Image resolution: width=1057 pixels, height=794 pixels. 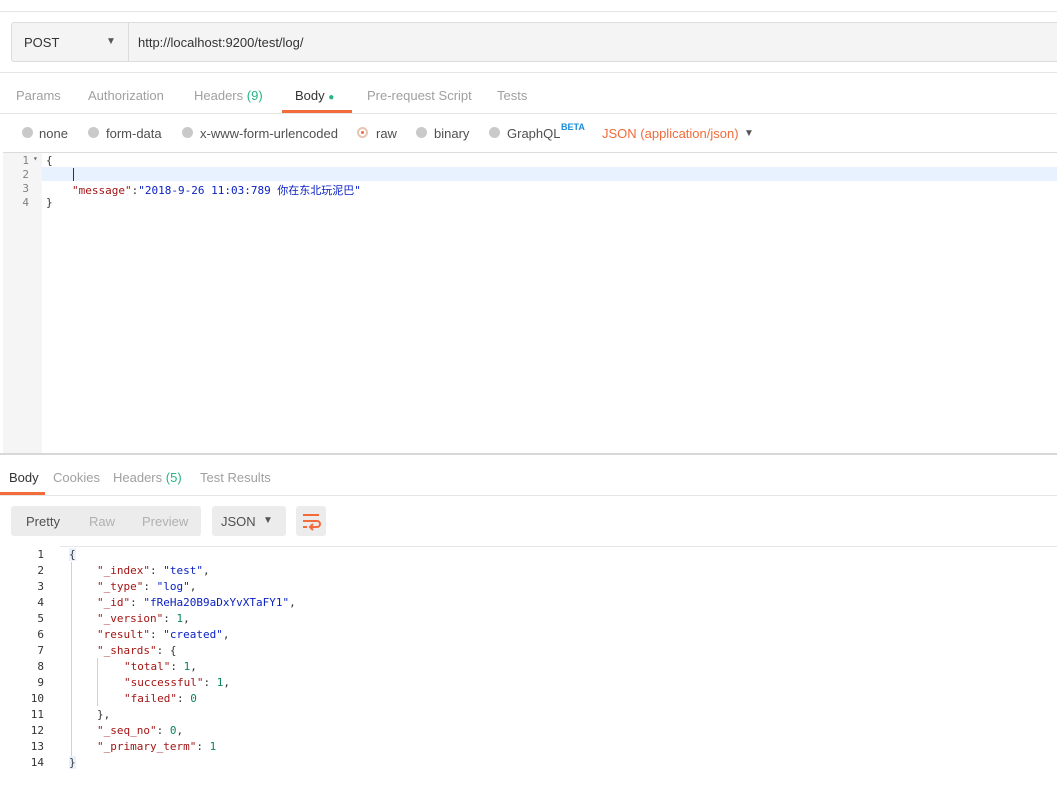 What do you see at coordinates (419, 95) in the screenshot?
I see `tab-prerequest-script: Pre-request Script` at bounding box center [419, 95].